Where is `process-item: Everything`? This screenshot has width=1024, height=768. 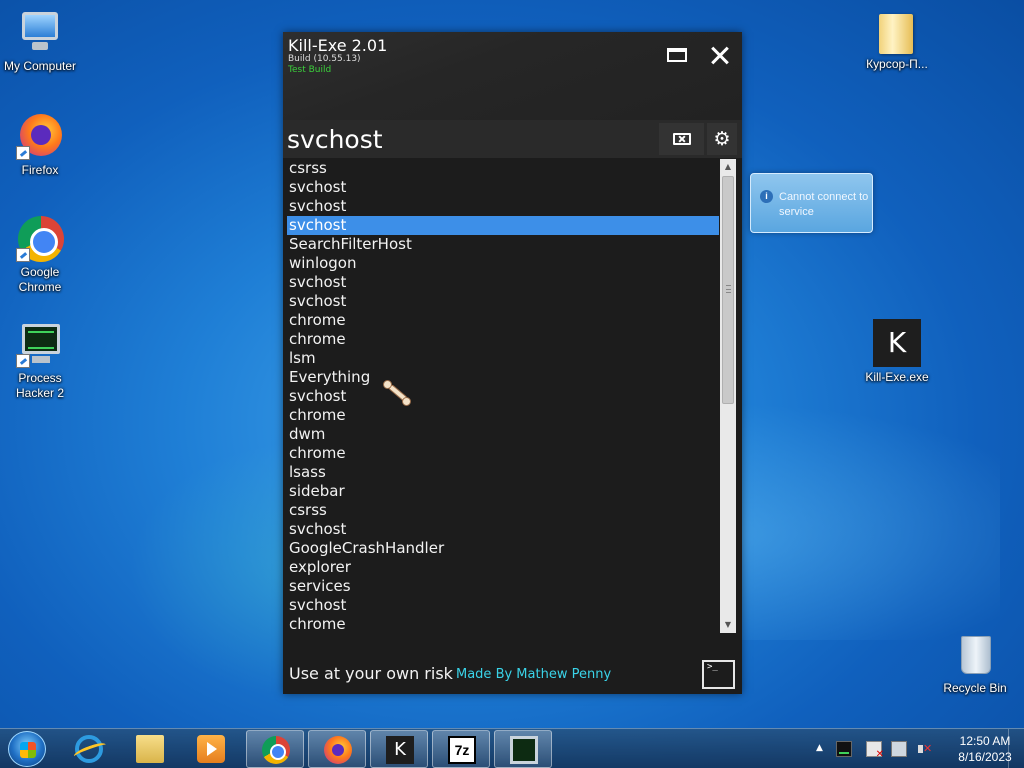 process-item: Everything is located at coordinates (503, 377).